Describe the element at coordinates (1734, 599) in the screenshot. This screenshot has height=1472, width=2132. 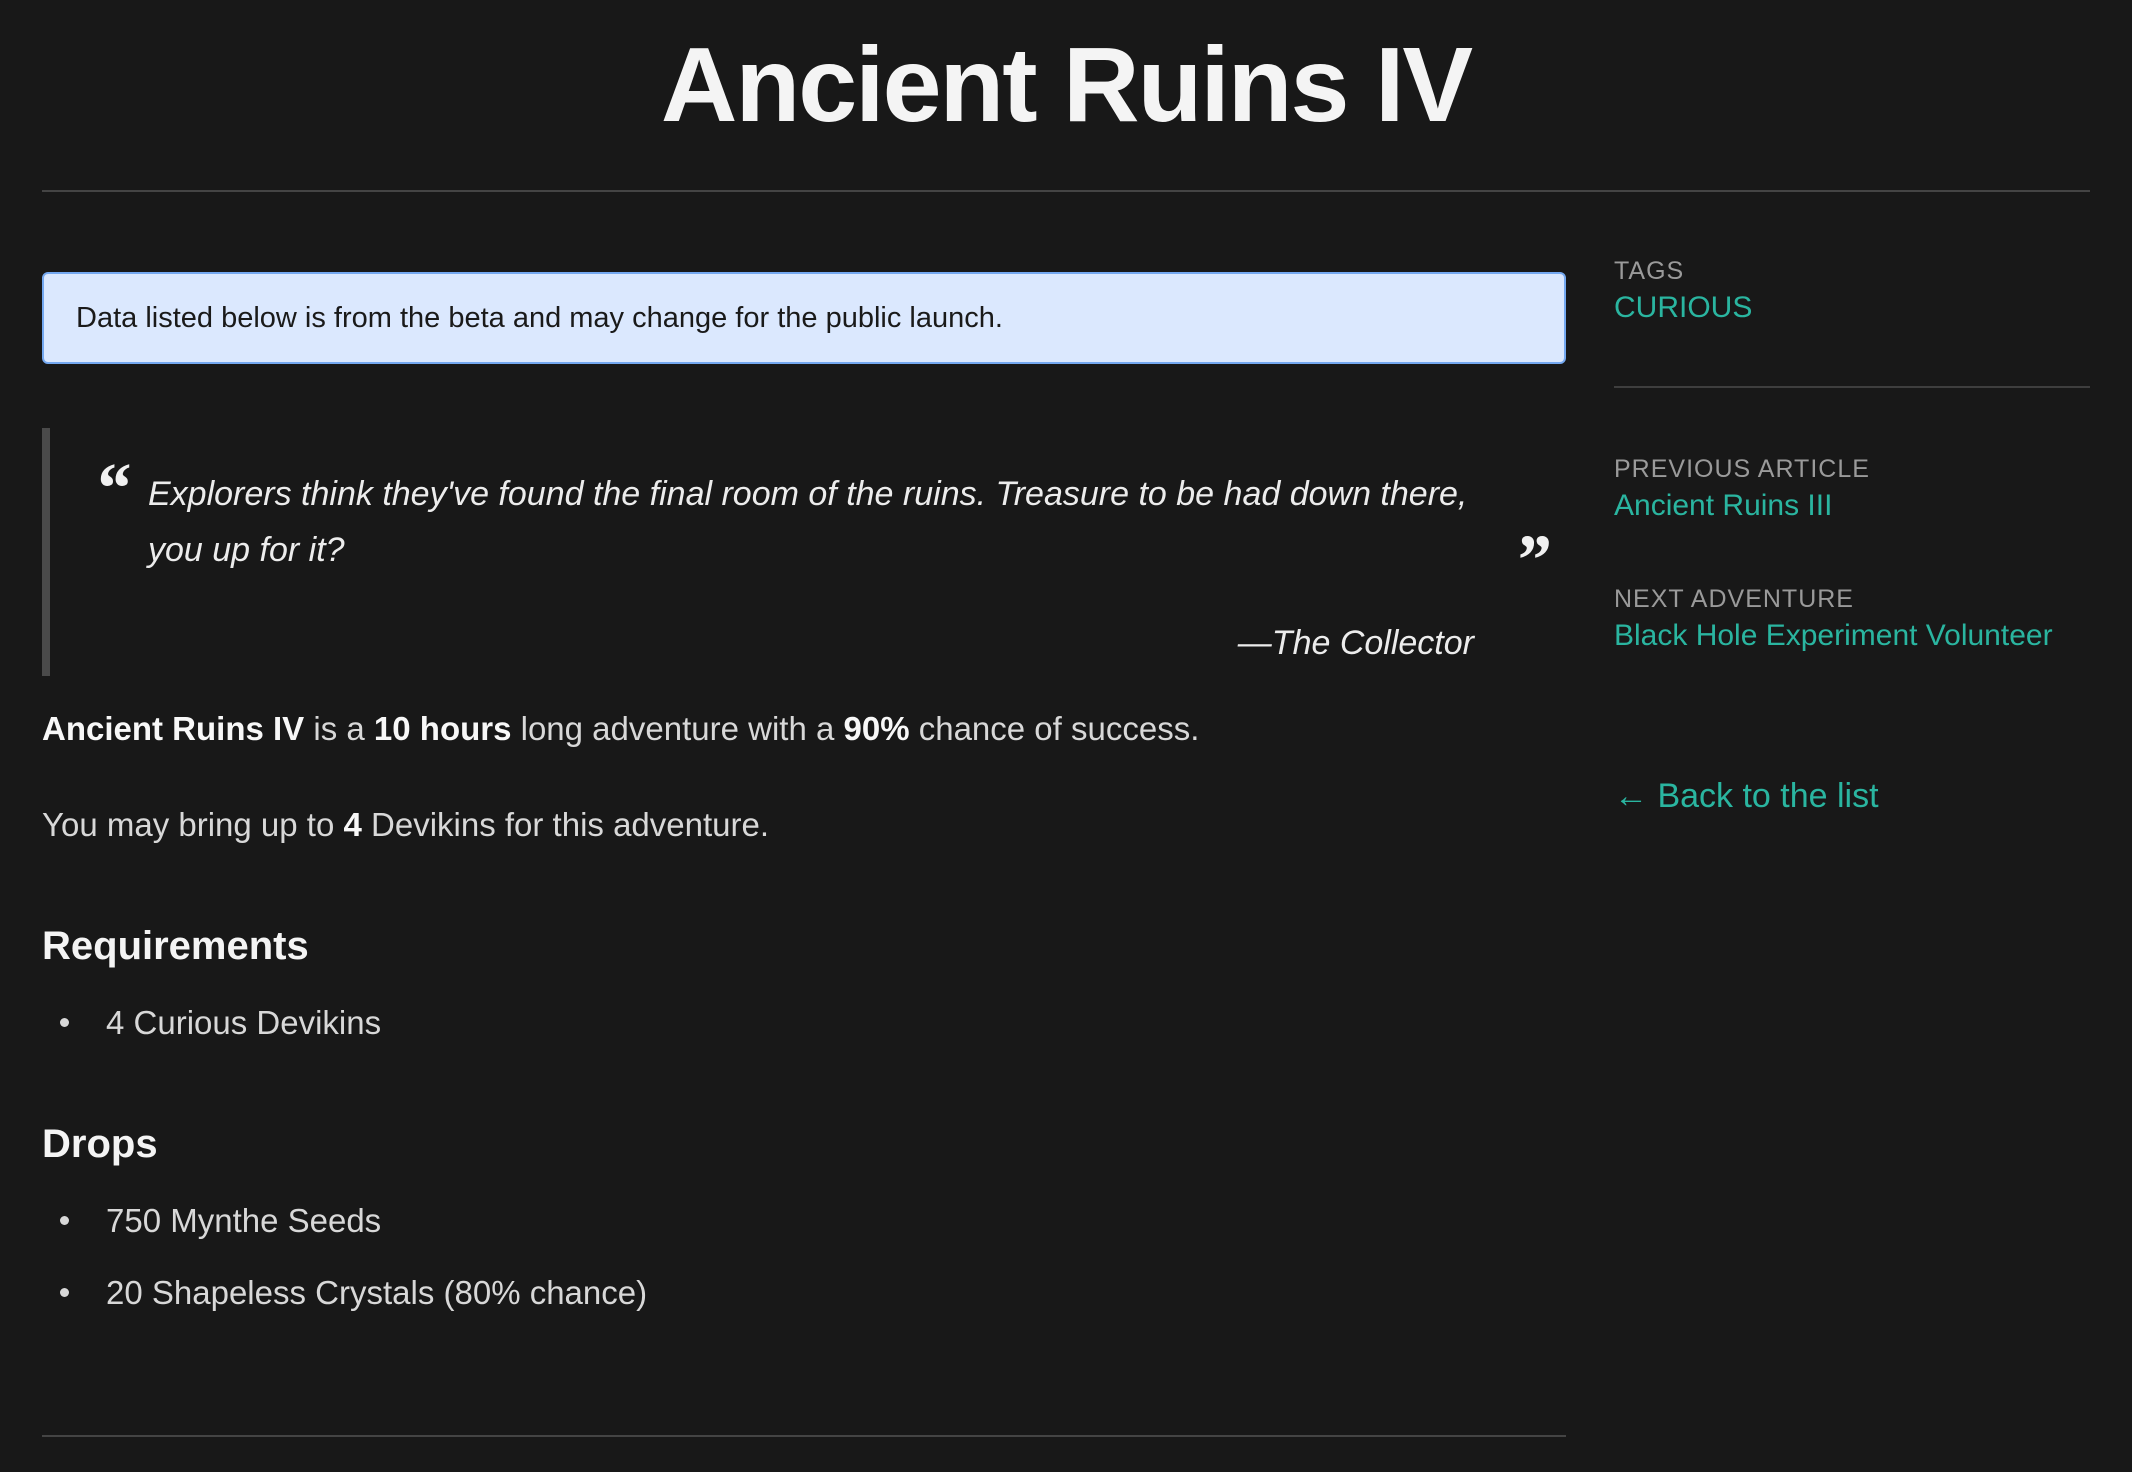
I see `next-adventure-label: NEXT ADVENTURE` at that location.